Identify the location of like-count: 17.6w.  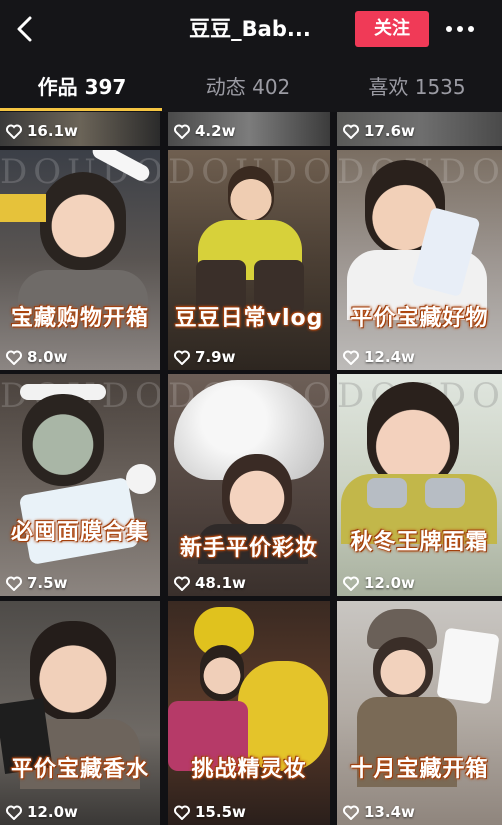
(379, 131).